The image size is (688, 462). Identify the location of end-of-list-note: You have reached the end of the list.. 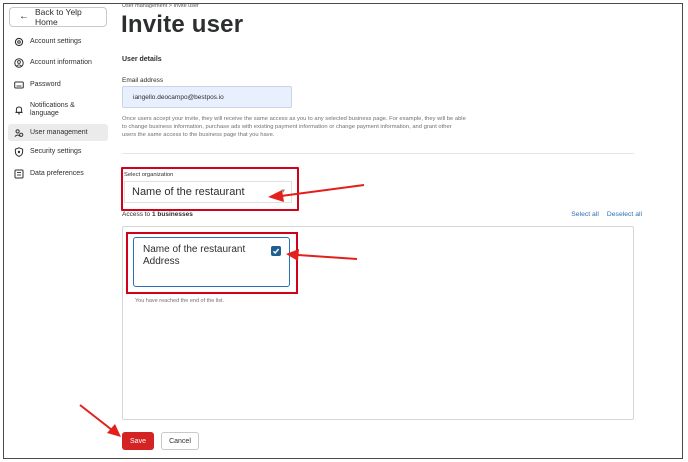
(180, 301).